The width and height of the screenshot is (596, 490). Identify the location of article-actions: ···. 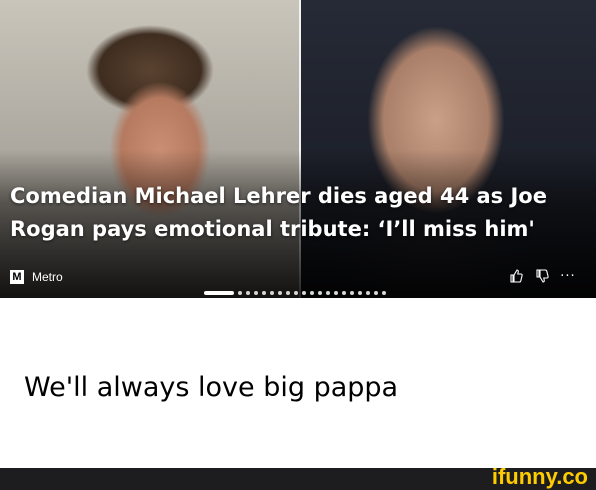
(542, 276).